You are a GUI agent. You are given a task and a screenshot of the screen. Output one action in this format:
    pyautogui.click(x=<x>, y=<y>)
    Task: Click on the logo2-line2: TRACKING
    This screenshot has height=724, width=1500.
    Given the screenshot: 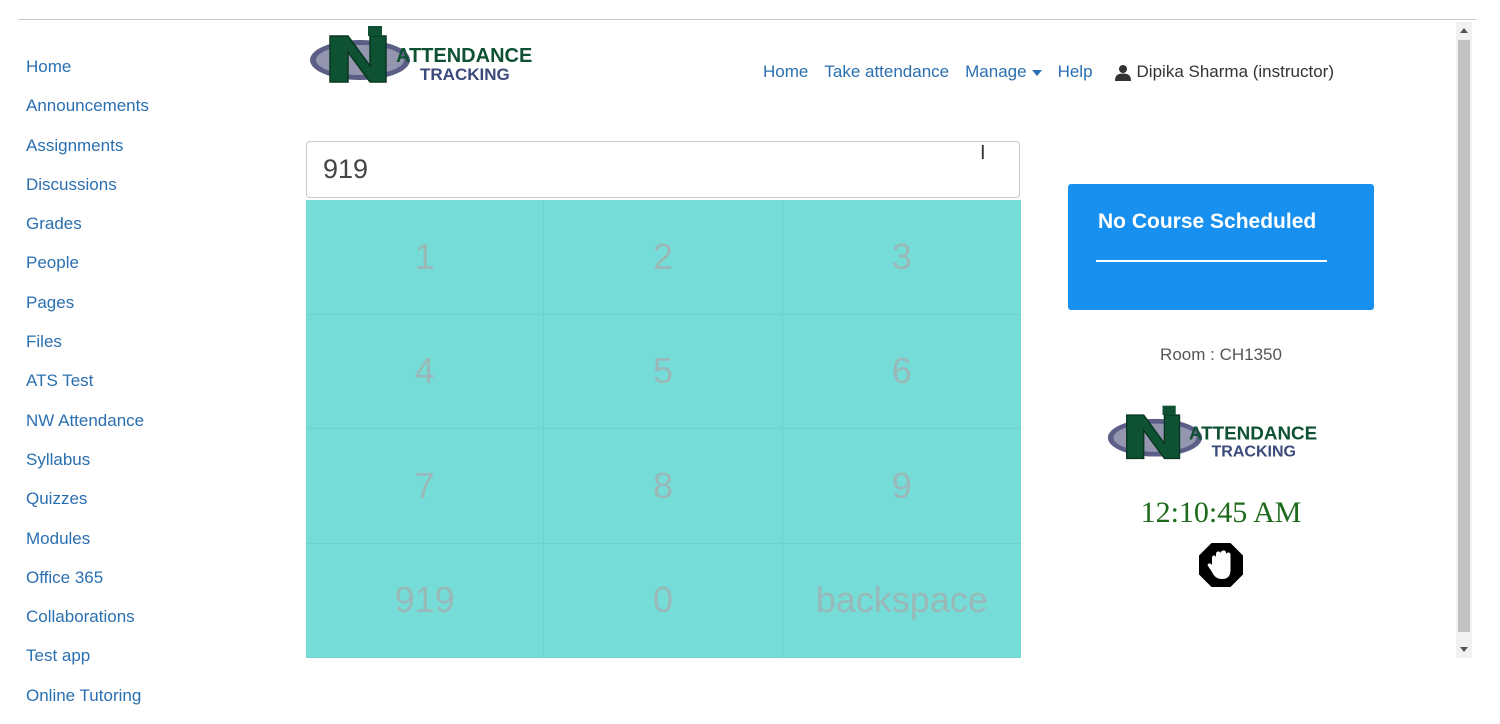 What is the action you would take?
    pyautogui.click(x=1254, y=452)
    